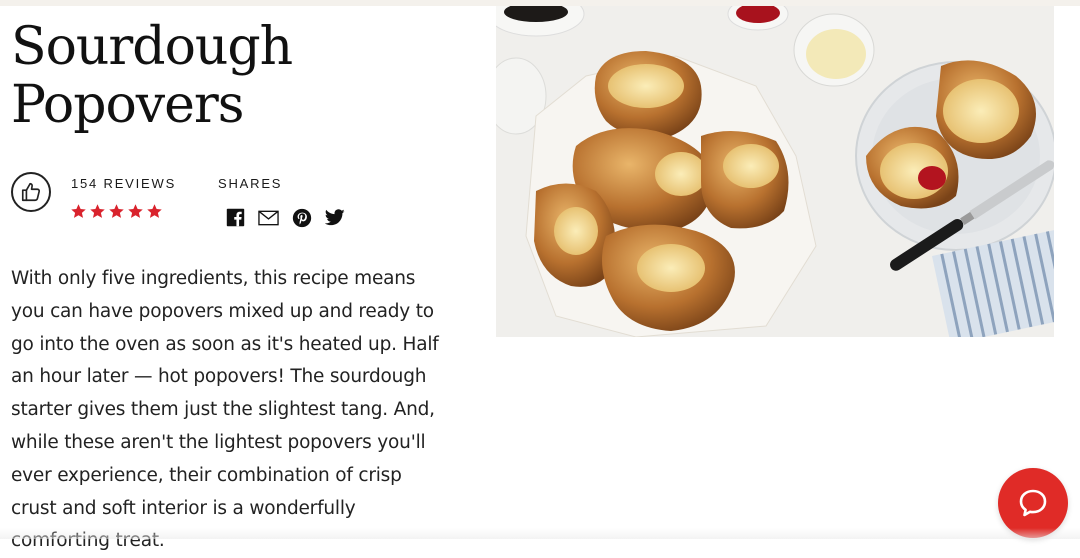  Describe the element at coordinates (334, 217) in the screenshot. I see `twitter-icon` at that location.